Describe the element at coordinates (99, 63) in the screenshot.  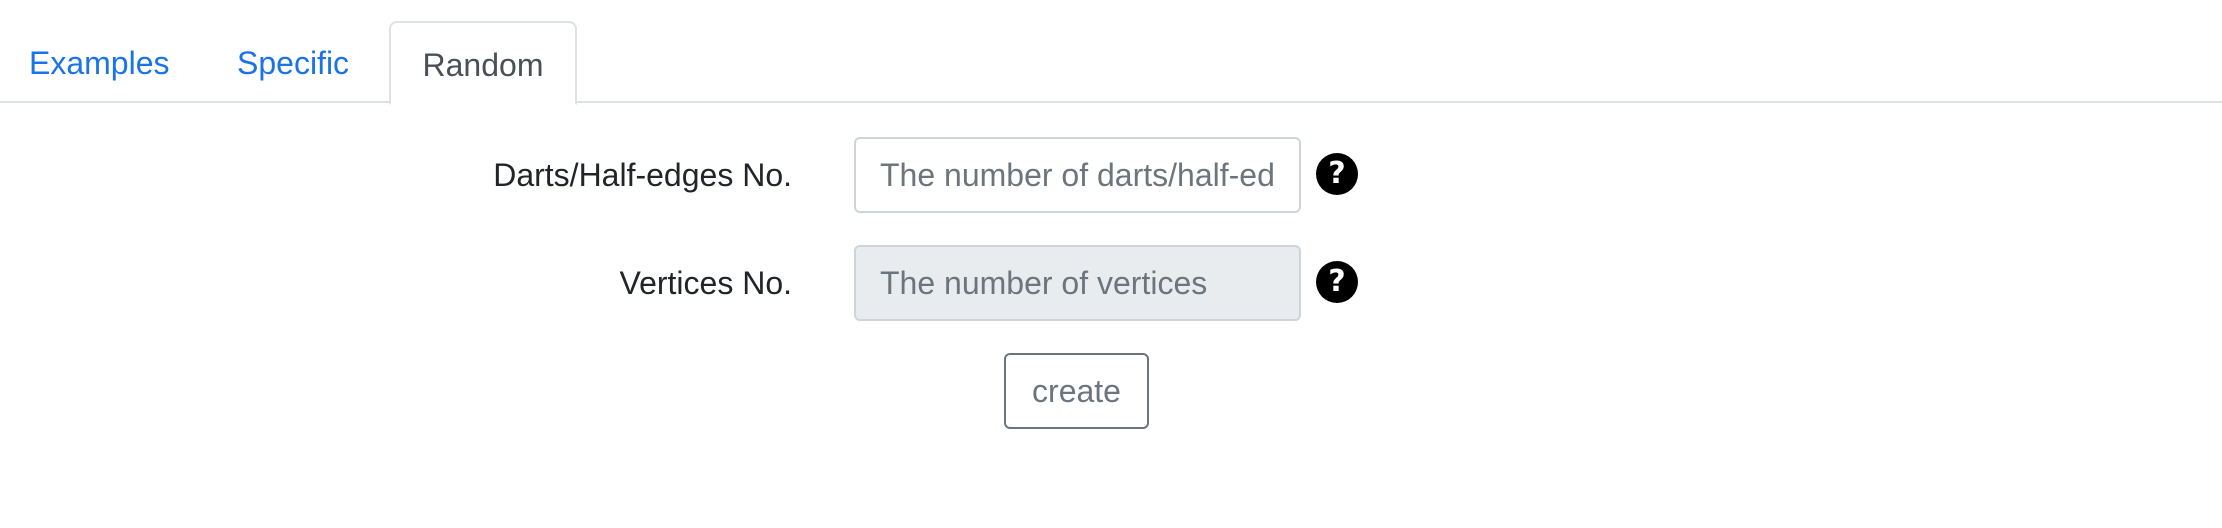
I see `tab-examples: Examples` at that location.